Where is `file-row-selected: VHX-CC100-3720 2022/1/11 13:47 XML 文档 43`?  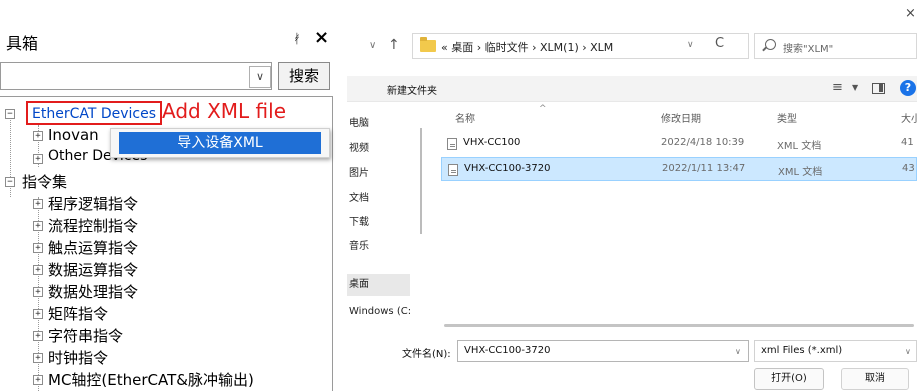 file-row-selected: VHX-CC100-3720 2022/1/11 13:47 XML 文档 43 is located at coordinates (679, 169).